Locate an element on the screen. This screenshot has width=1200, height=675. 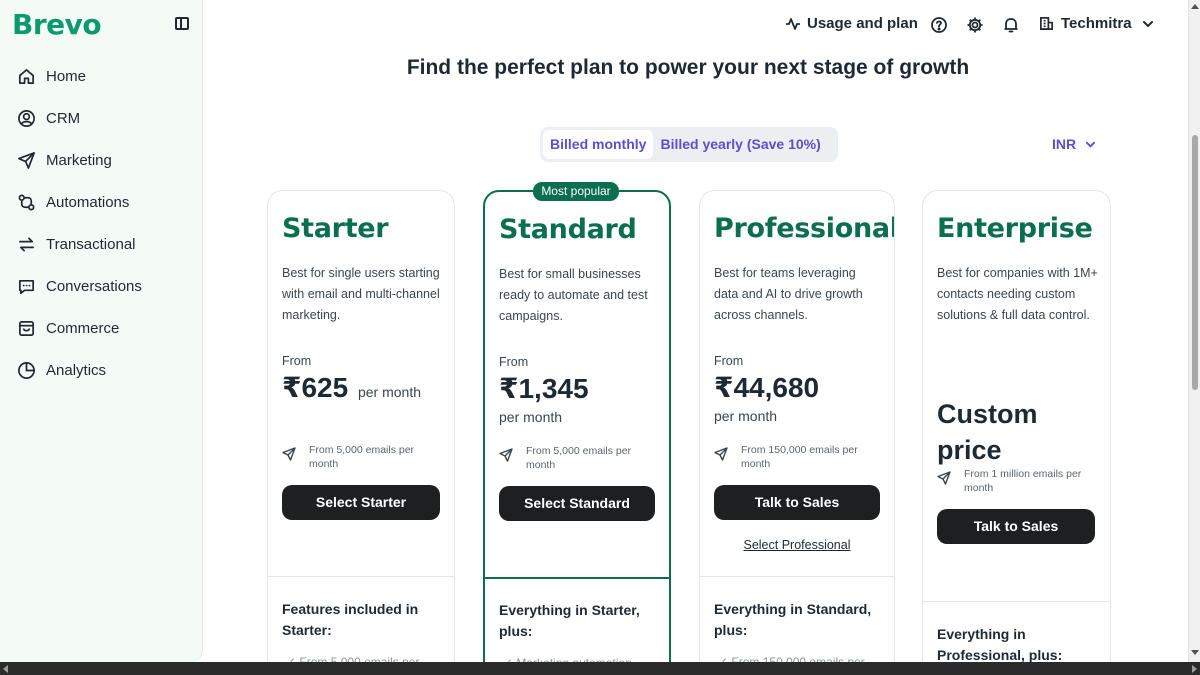
plan-name: Professional is located at coordinates (804, 228).